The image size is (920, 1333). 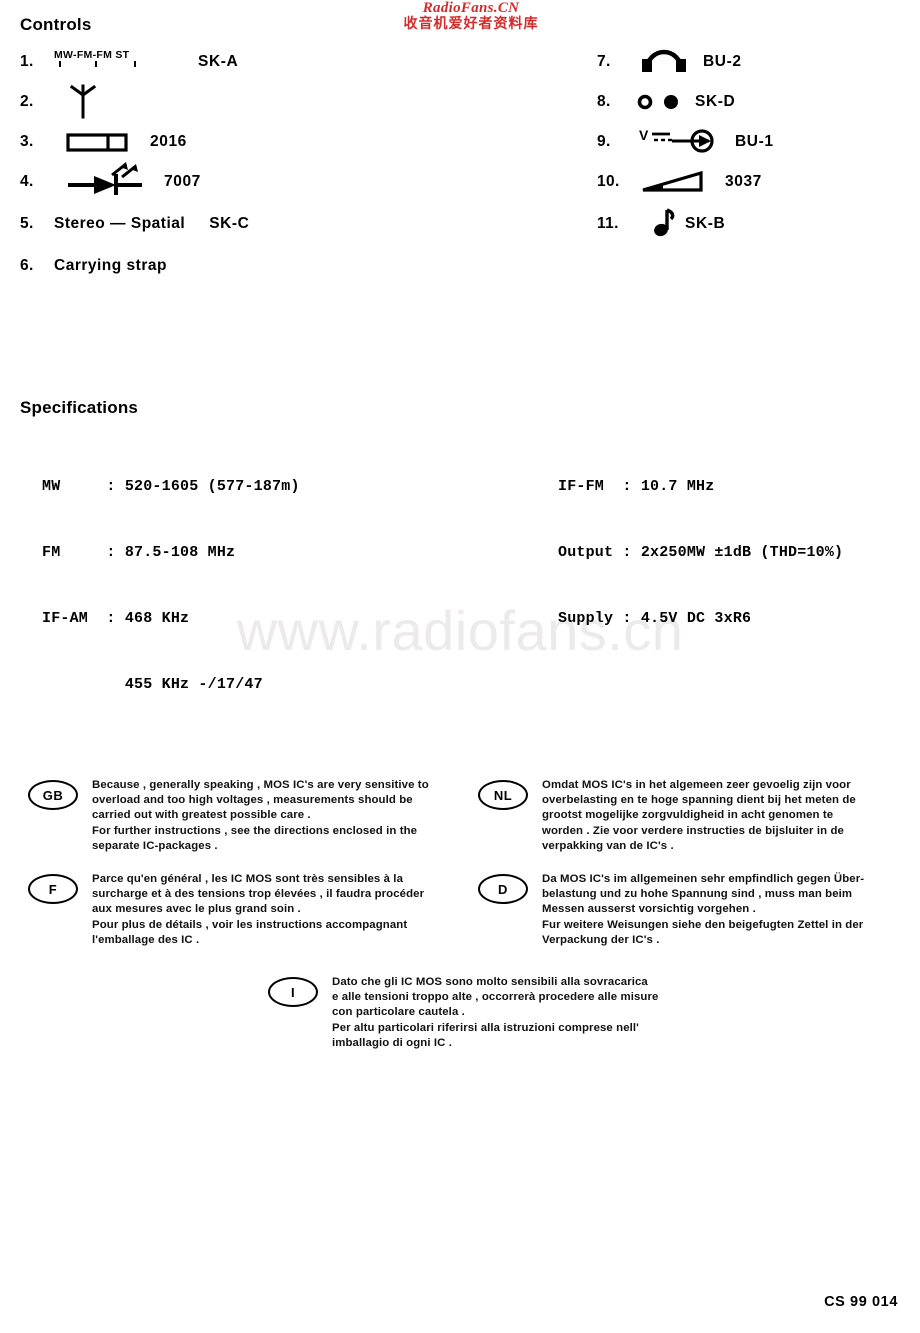 What do you see at coordinates (230, 266) in the screenshot?
I see `control-row-6: 6. Carrying strap` at bounding box center [230, 266].